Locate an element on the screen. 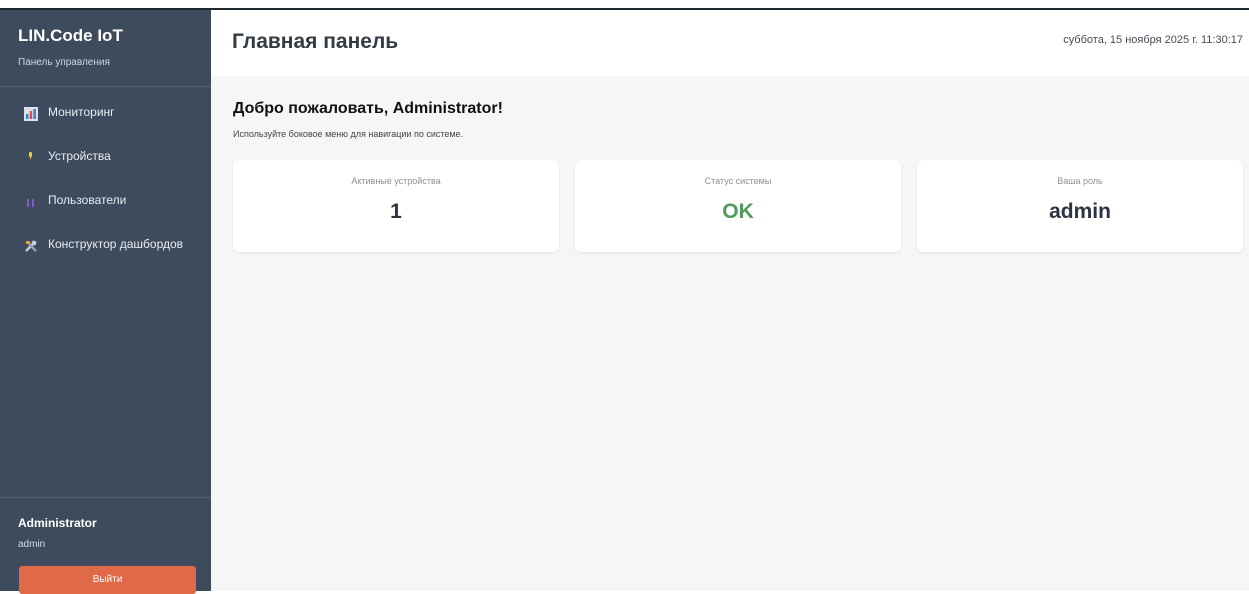 This screenshot has width=1249, height=594. user-role: admin is located at coordinates (32, 544).